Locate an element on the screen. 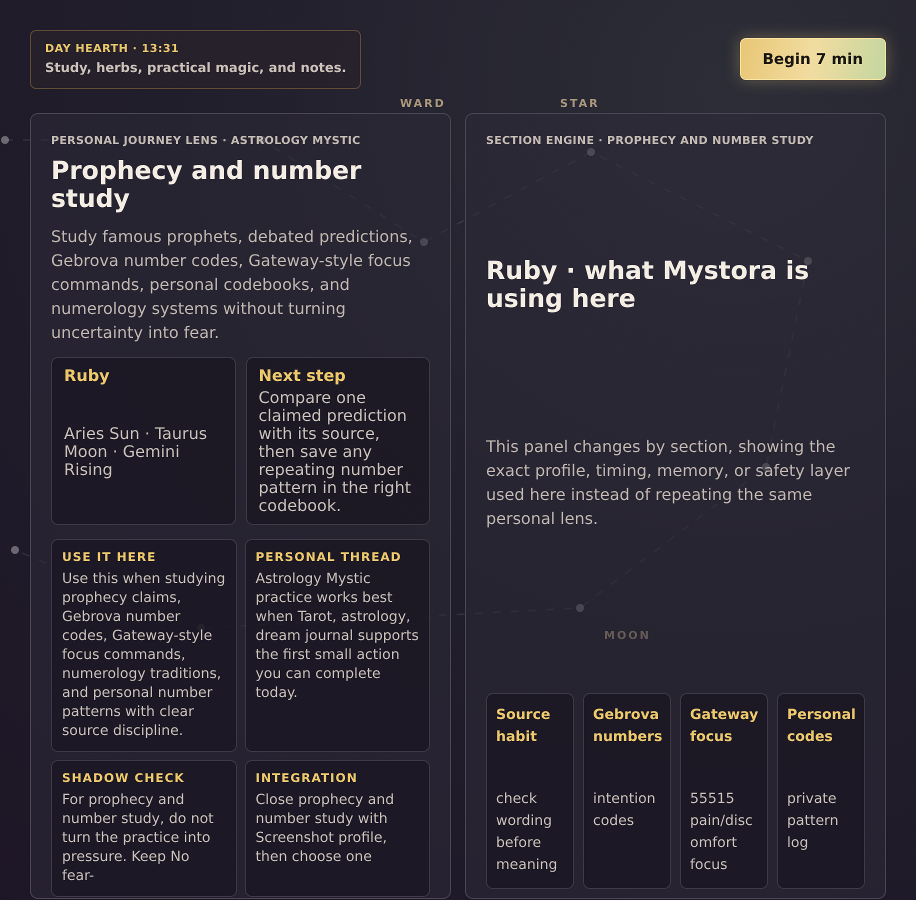 The image size is (916, 900). panel-title: Prophecy and number study is located at coordinates (206, 185).